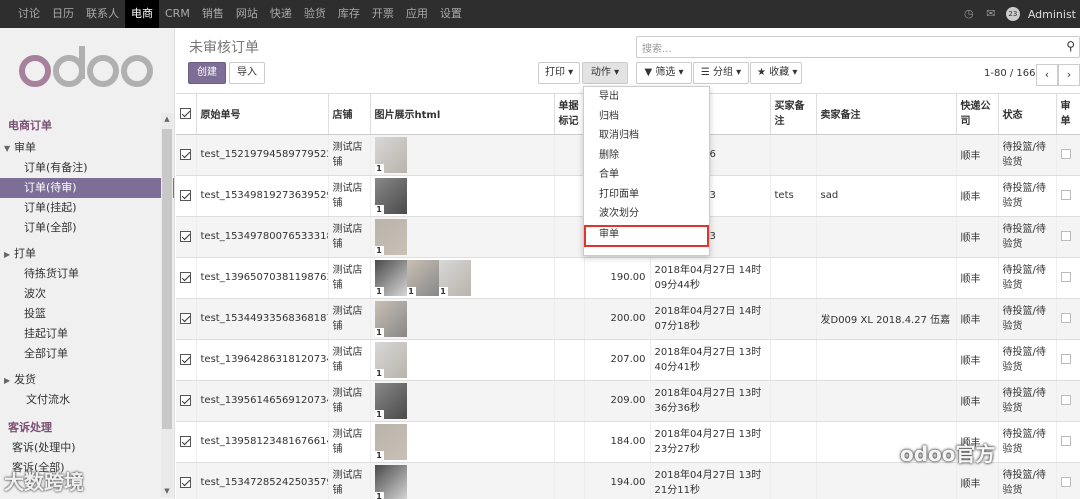 This screenshot has height=499, width=1080. What do you see at coordinates (87, 228) in the screenshot?
I see `sidebar-item-orders-all: 订单(全部)` at bounding box center [87, 228].